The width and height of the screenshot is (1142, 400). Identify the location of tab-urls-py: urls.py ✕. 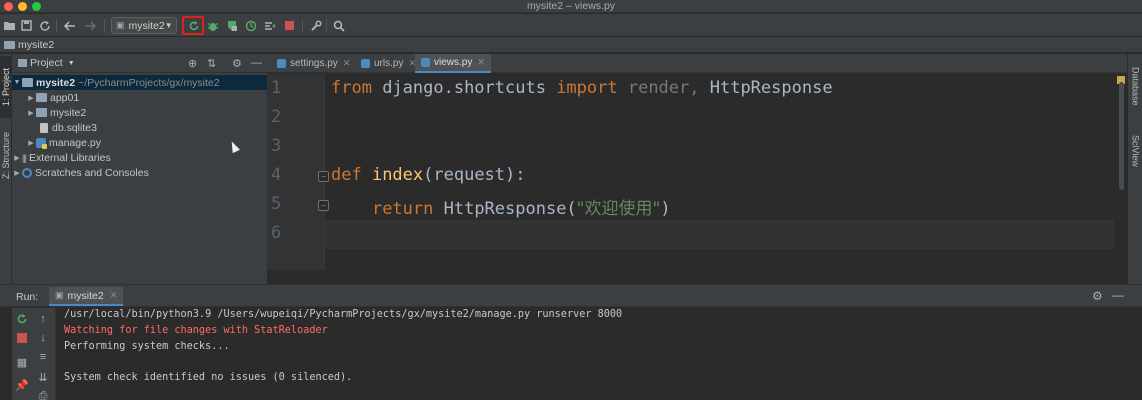
(388, 63).